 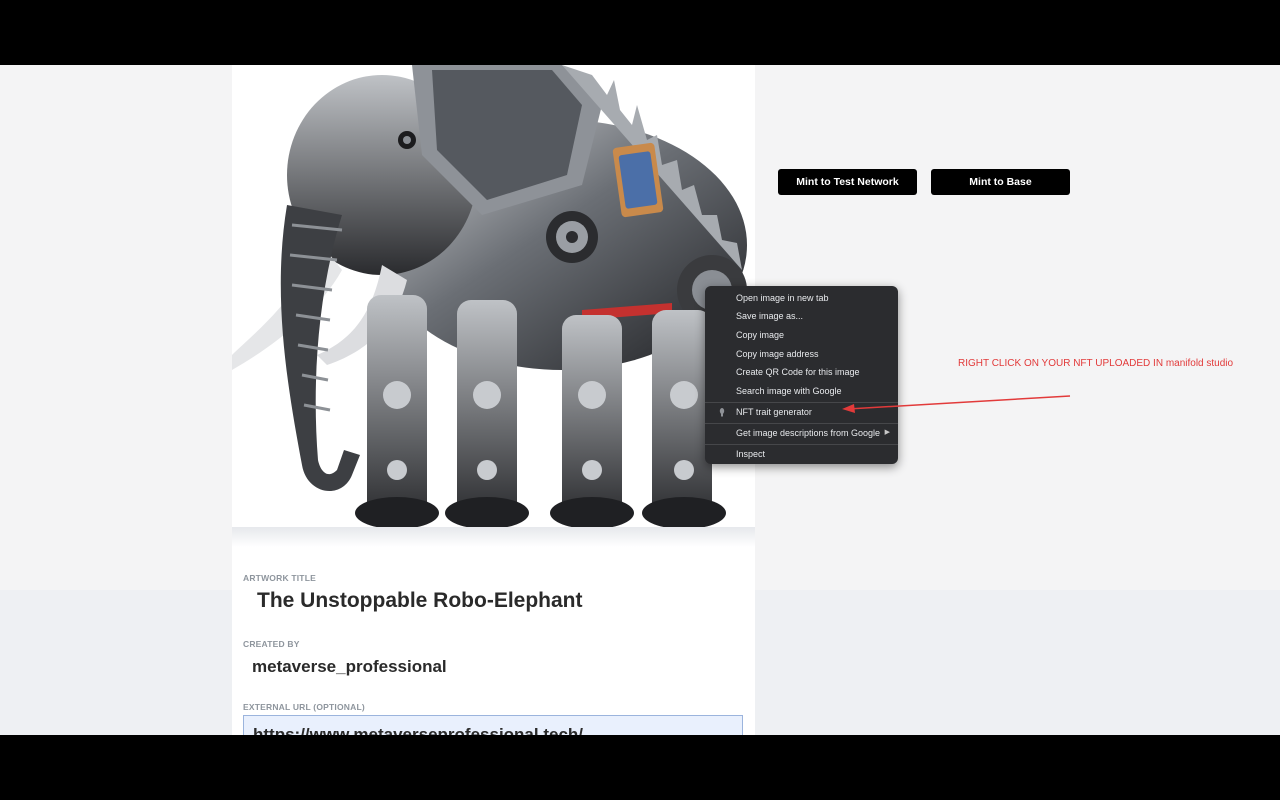 I want to click on menu-item-create-qr-code: Create QR Code for this image, so click(x=801, y=372).